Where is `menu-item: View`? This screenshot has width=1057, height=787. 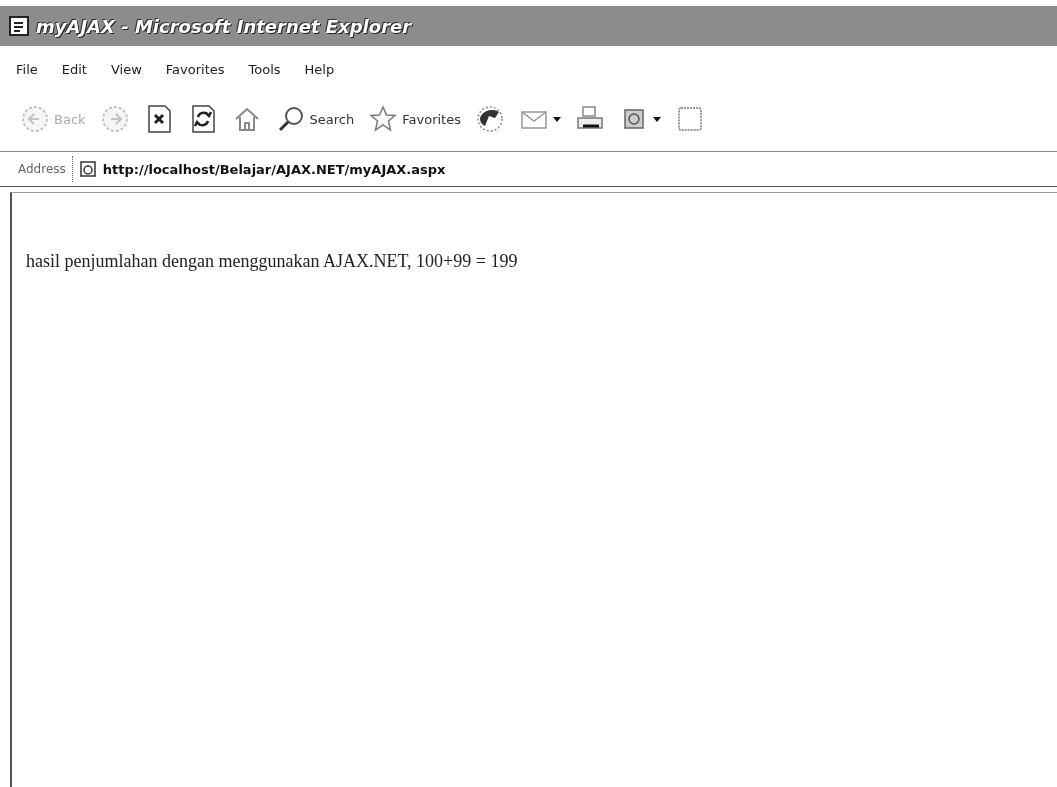 menu-item: View is located at coordinates (126, 69).